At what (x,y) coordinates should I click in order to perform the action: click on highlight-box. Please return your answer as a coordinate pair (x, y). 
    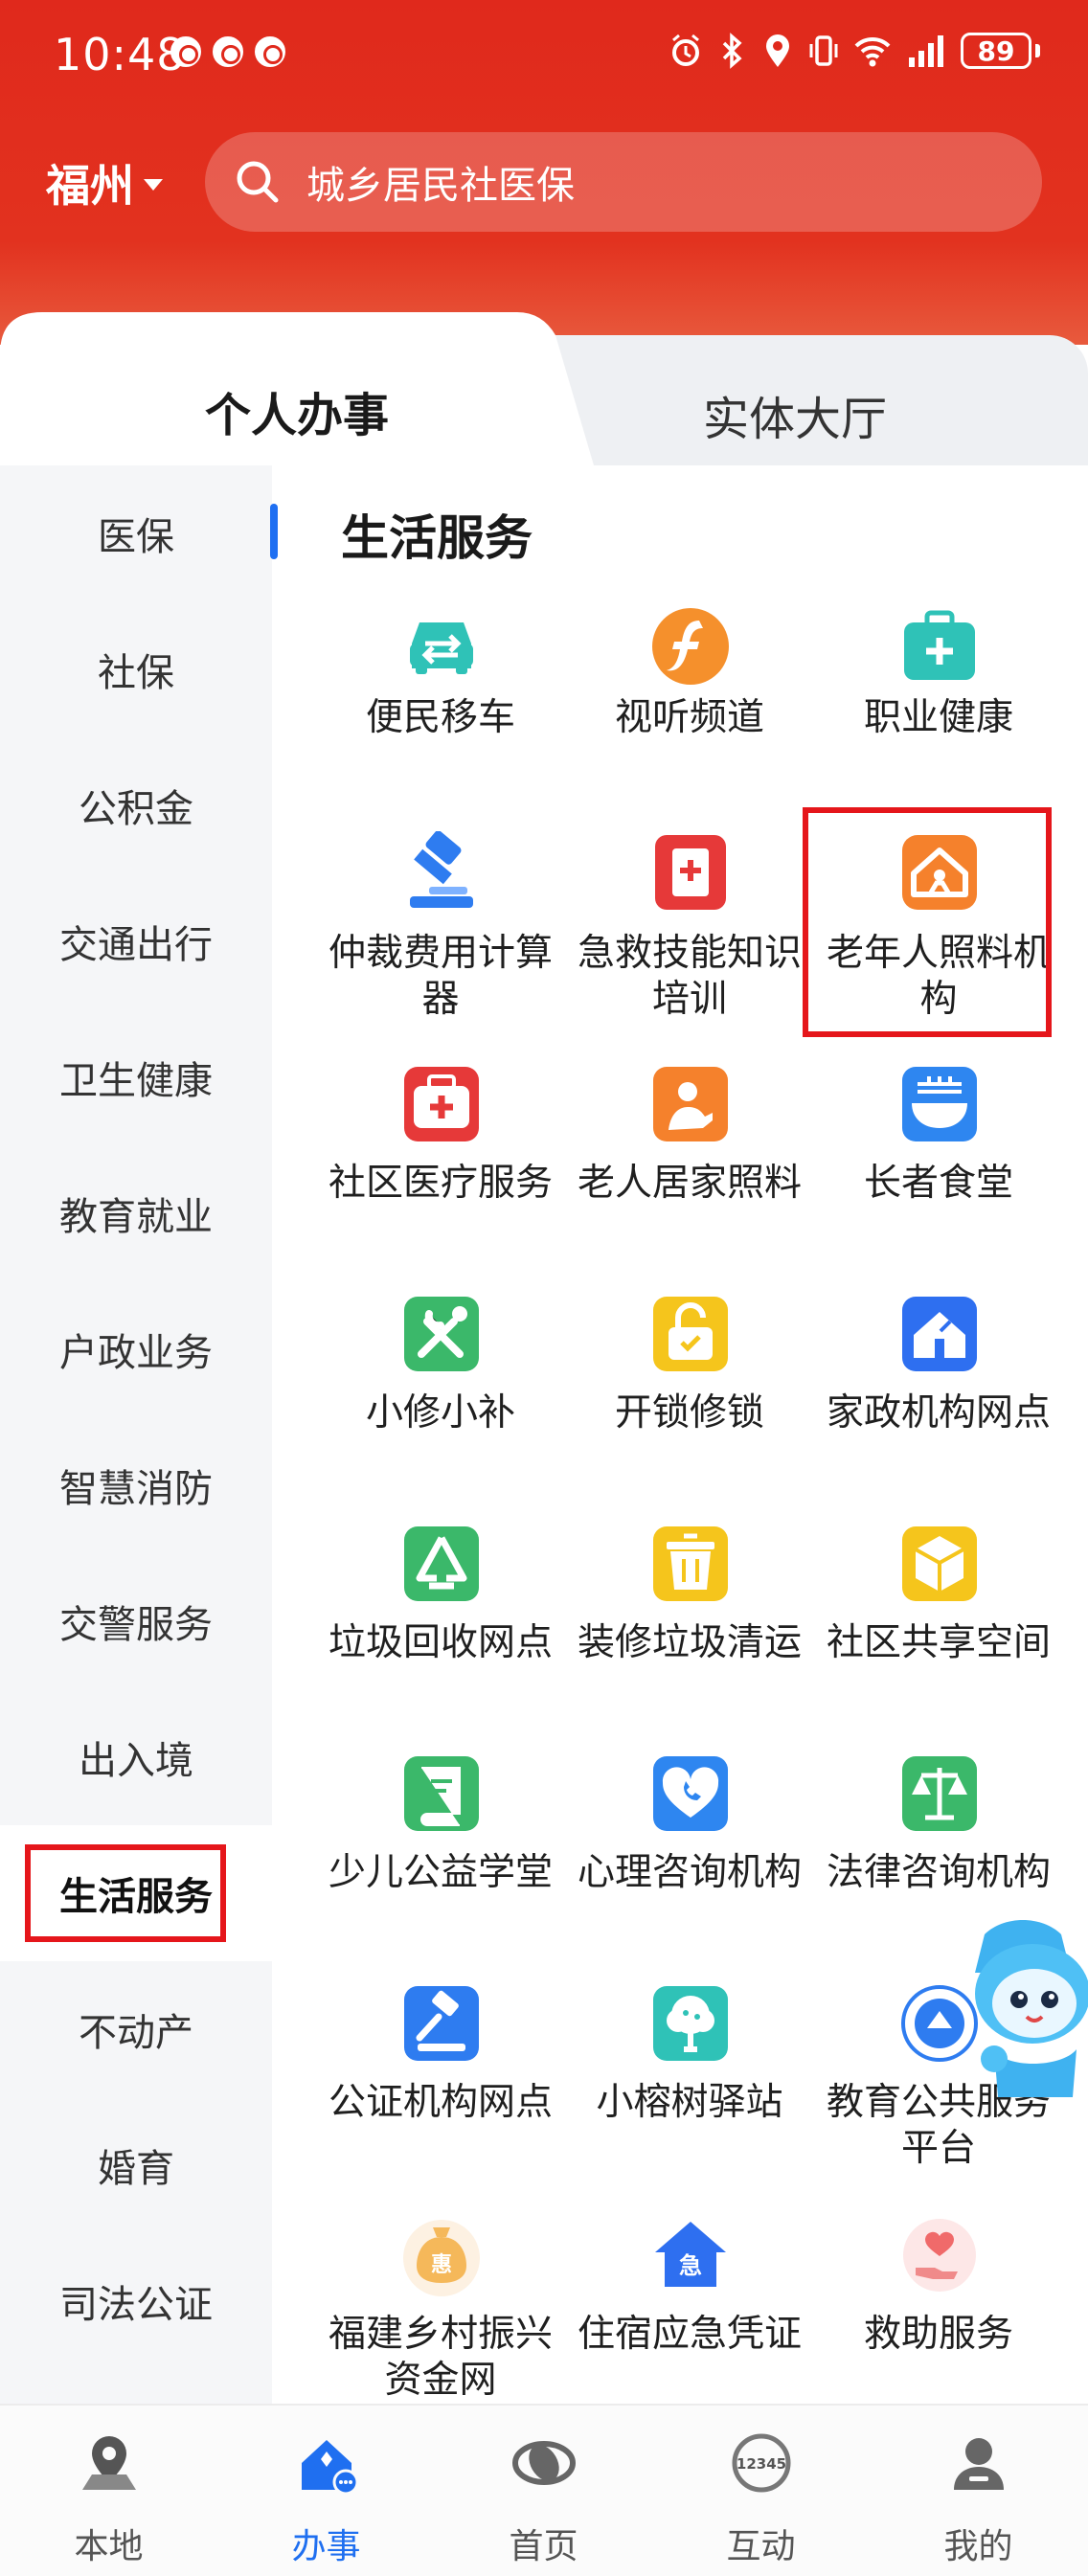
    Looking at the image, I should click on (125, 1893).